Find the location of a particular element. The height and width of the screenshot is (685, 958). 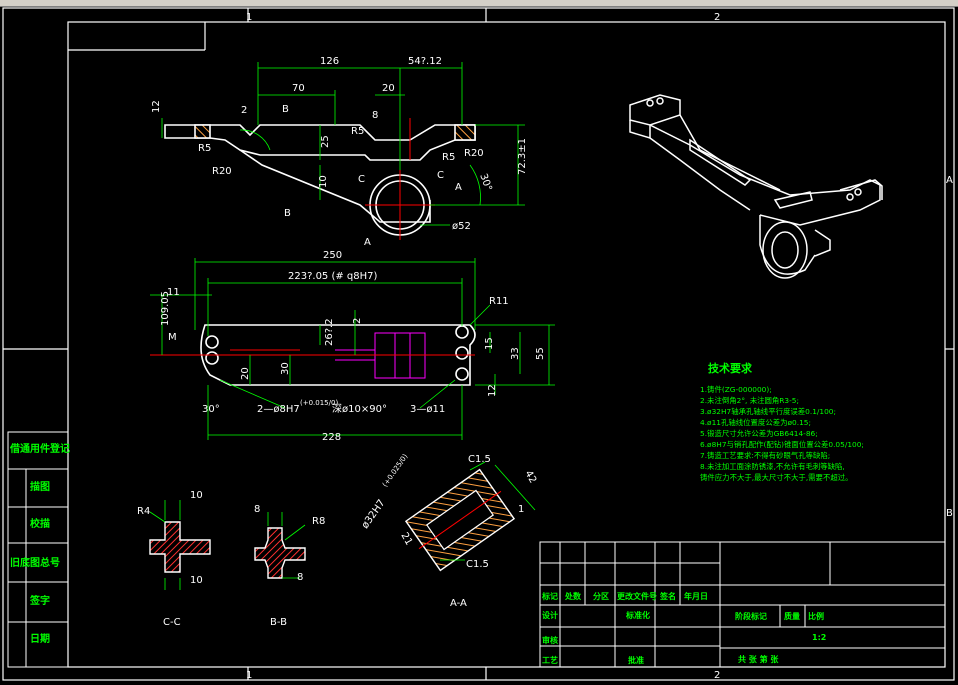

tb-weight: 质量 is located at coordinates (792, 616).